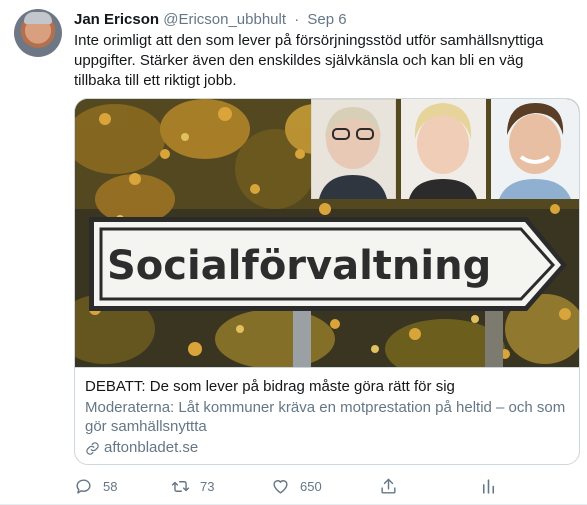 The image size is (587, 505). I want to click on tweet-date: Sep 6, so click(326, 19).